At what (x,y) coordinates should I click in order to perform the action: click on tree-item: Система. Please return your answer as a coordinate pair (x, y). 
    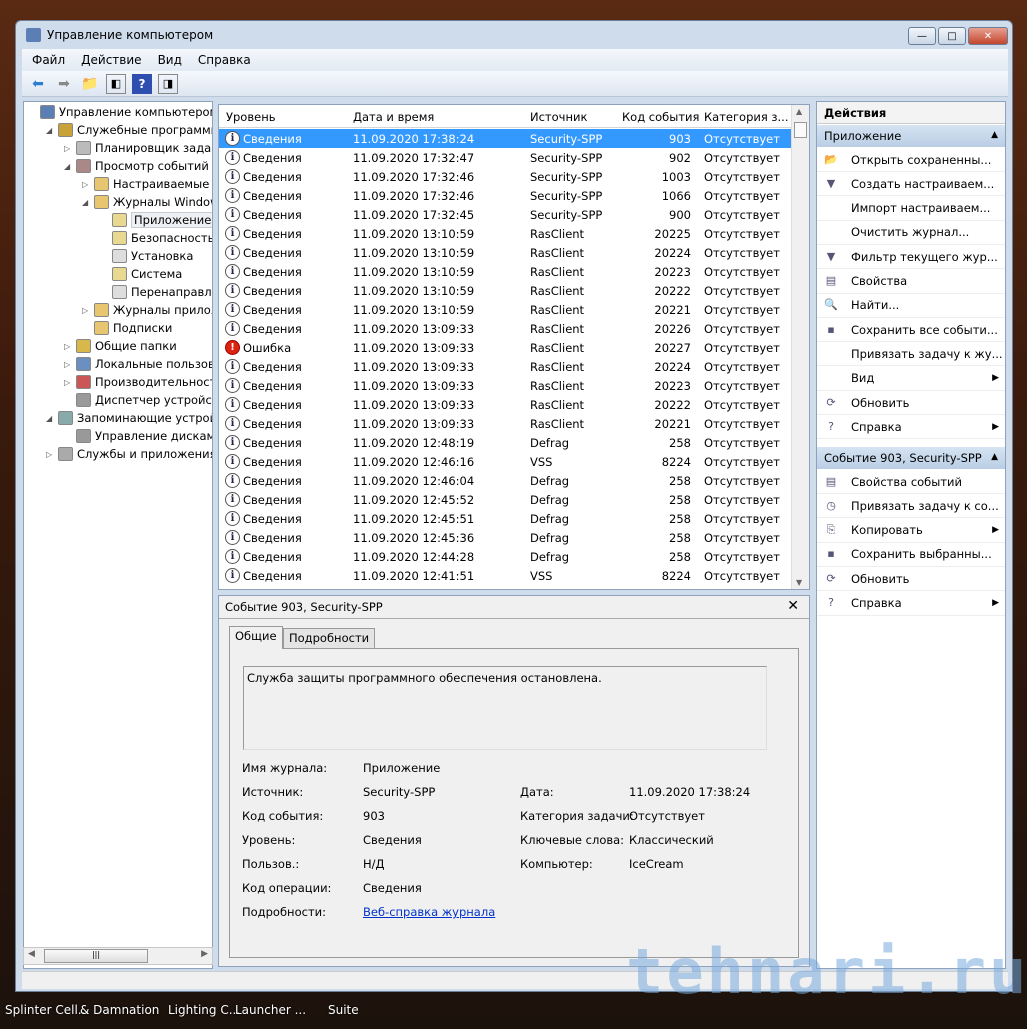
    Looking at the image, I should click on (141, 274).